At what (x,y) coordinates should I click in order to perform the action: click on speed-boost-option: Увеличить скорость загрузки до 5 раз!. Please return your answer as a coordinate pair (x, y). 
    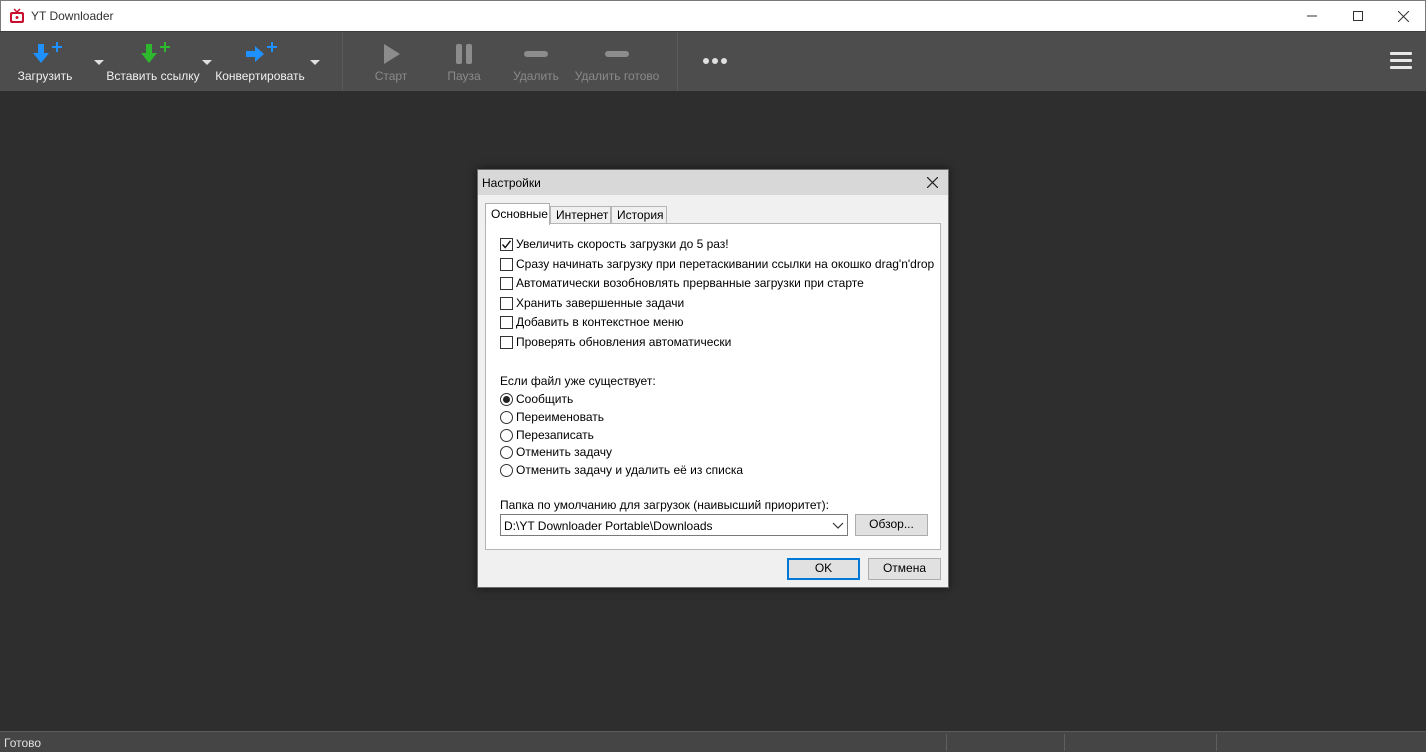
    Looking at the image, I should click on (614, 244).